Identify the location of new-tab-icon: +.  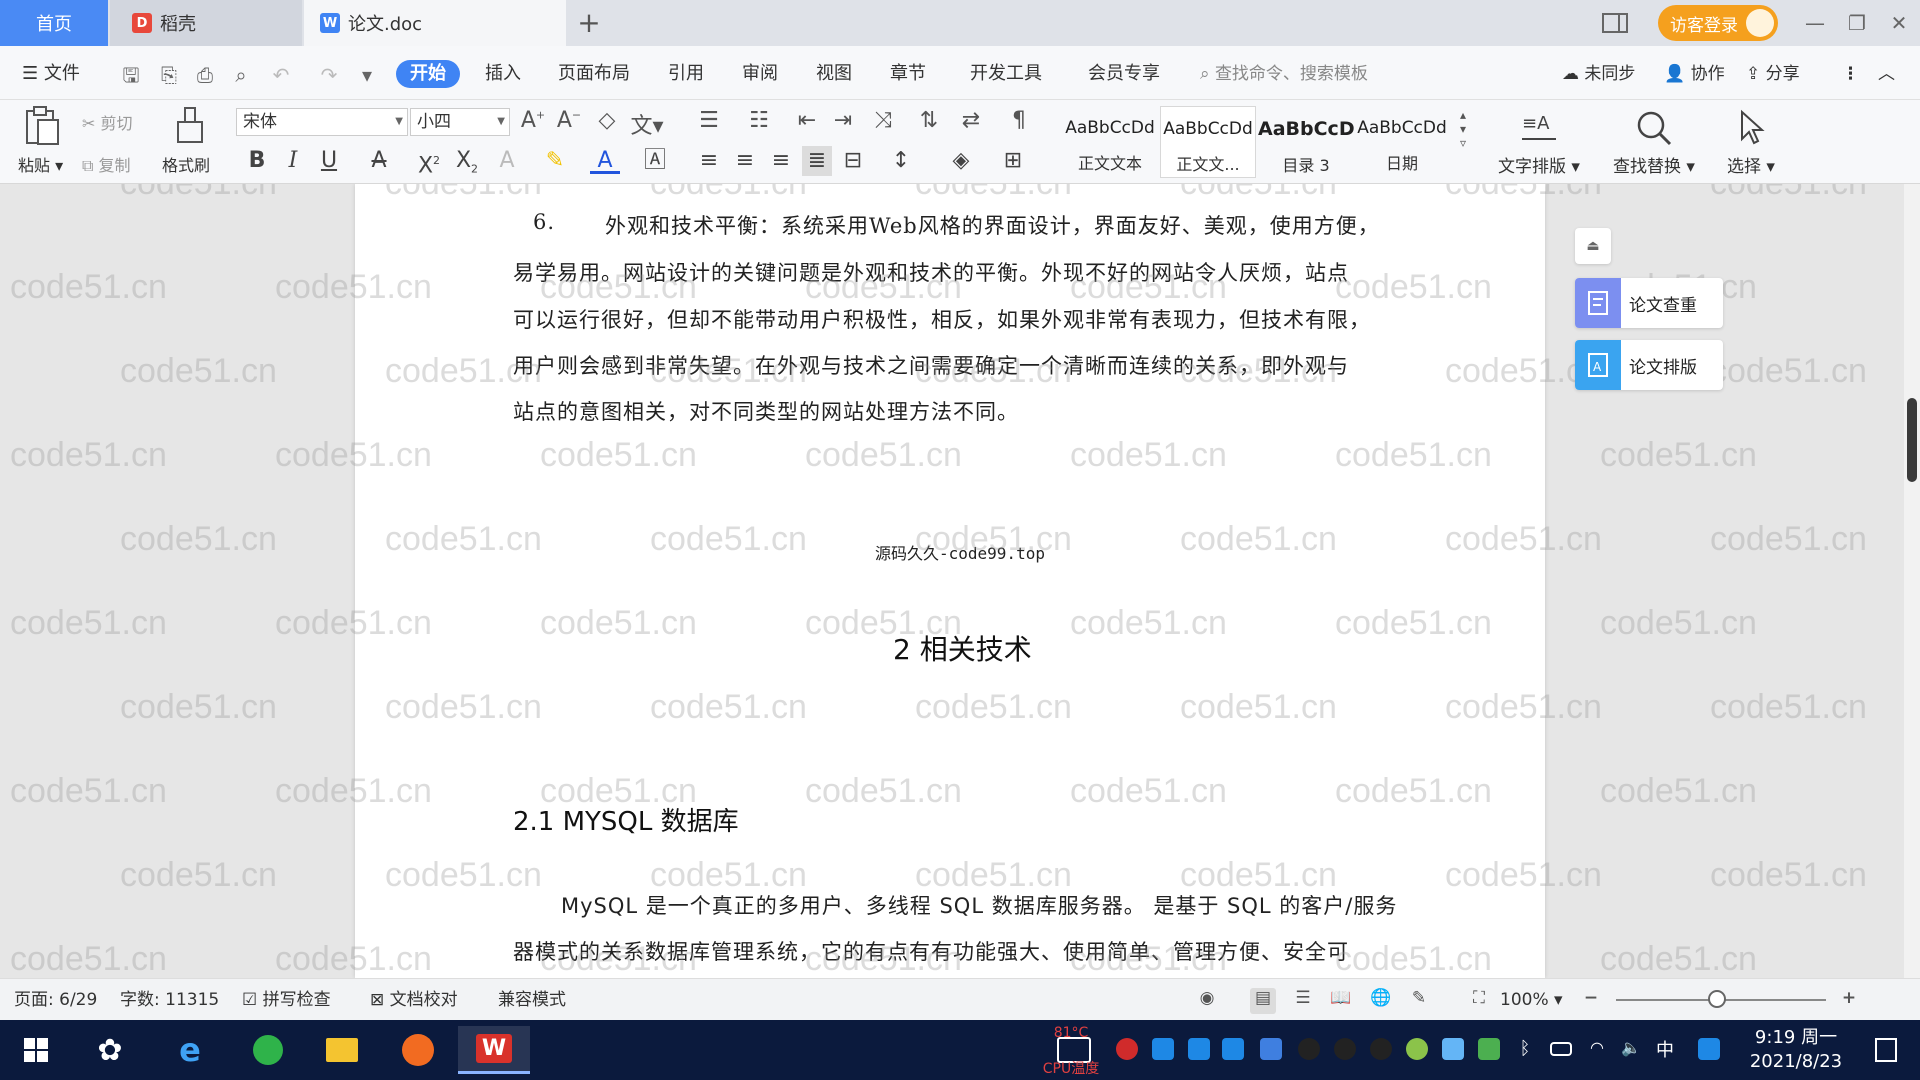
(589, 23).